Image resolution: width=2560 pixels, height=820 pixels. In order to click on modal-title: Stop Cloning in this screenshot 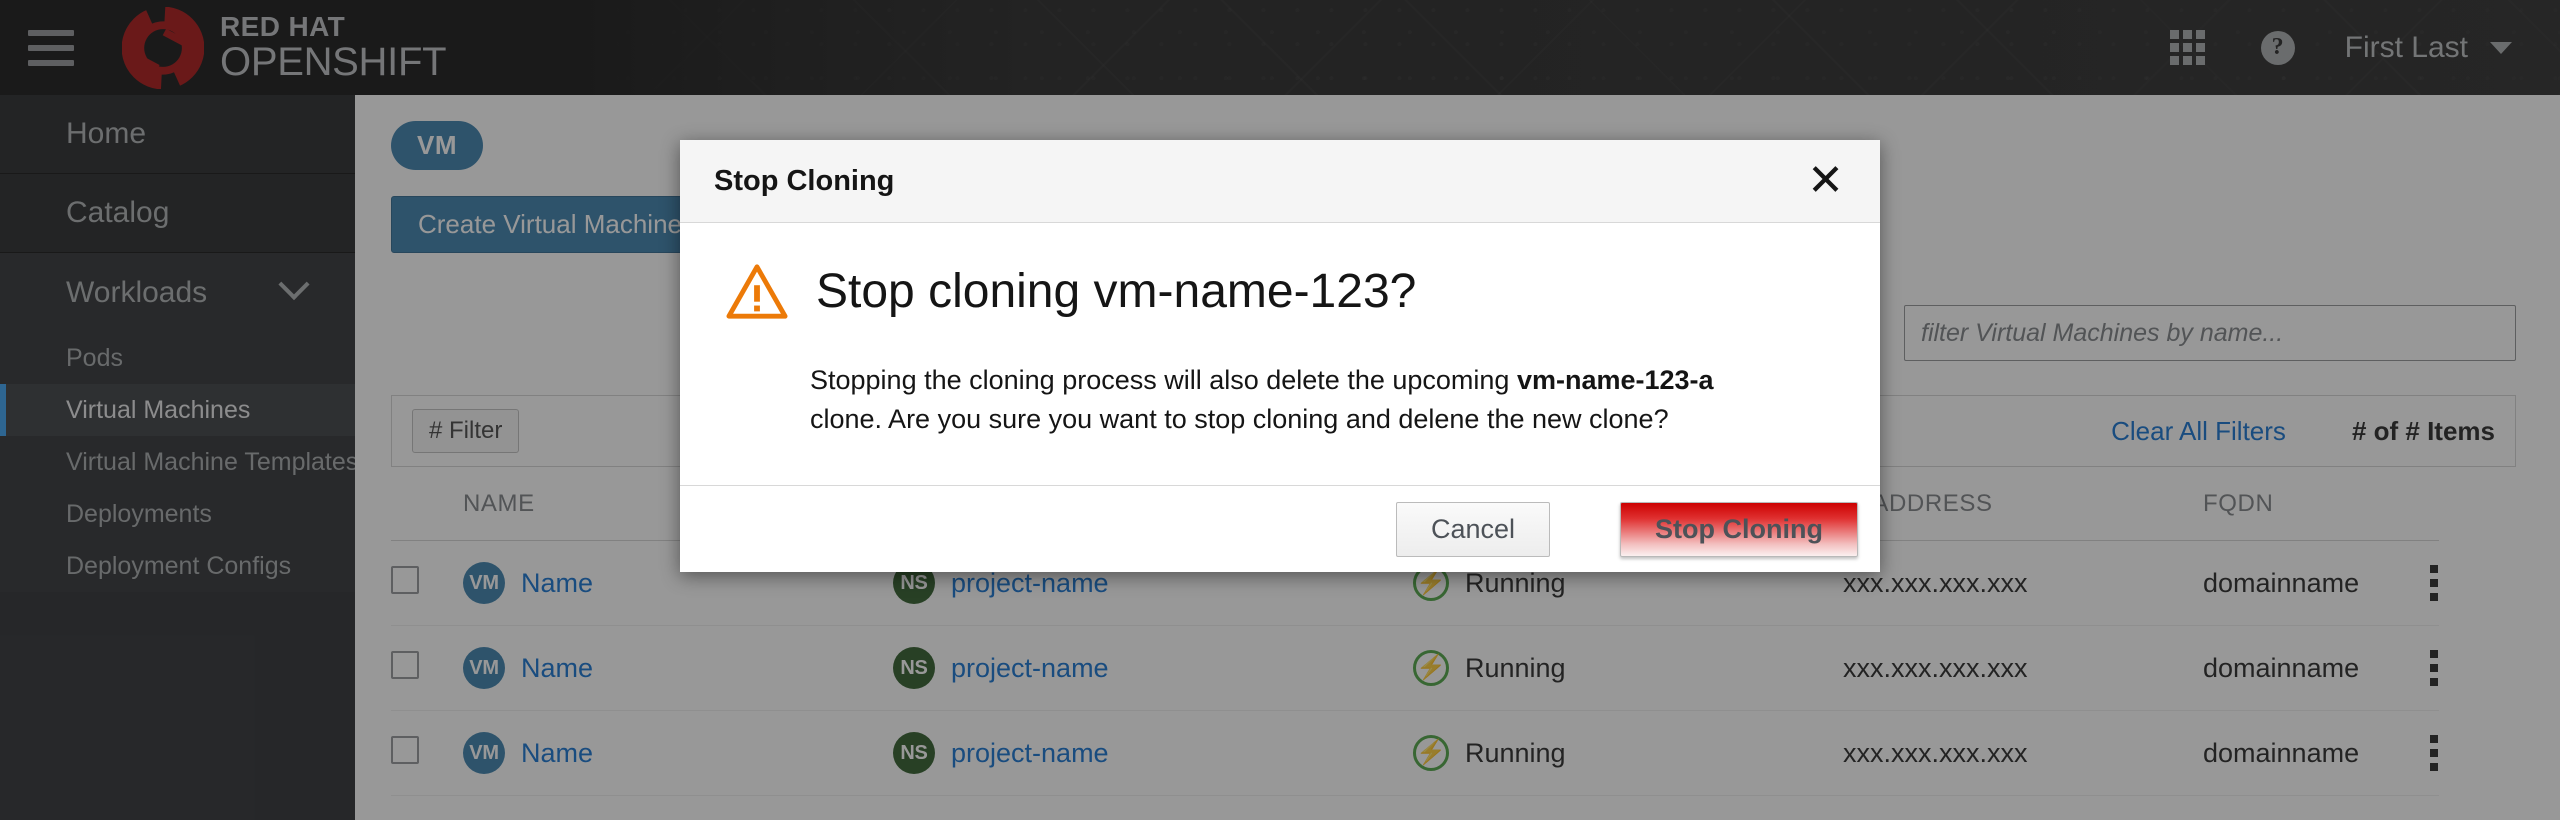, I will do `click(804, 180)`.